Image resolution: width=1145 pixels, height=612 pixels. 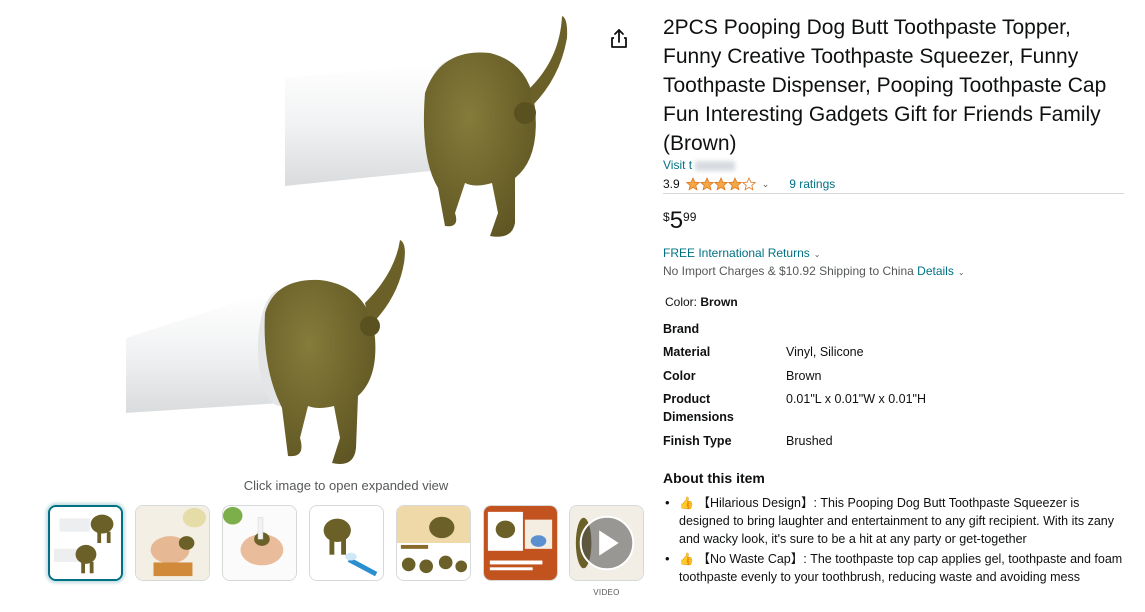 I want to click on color-value: Brown, so click(x=719, y=302).